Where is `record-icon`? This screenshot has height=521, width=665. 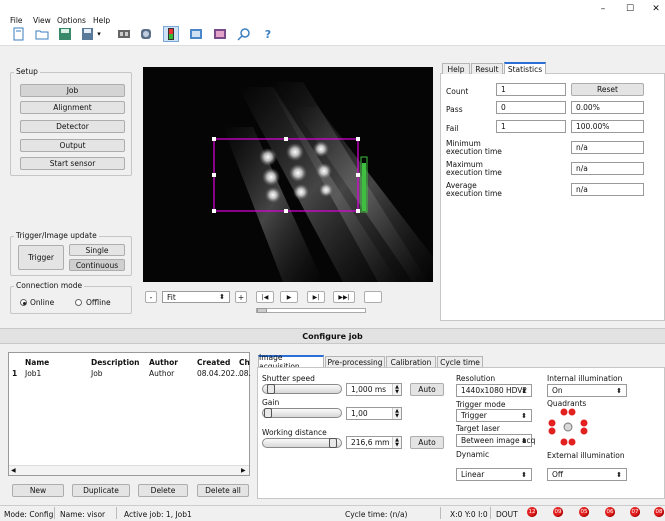 record-icon is located at coordinates (220, 34).